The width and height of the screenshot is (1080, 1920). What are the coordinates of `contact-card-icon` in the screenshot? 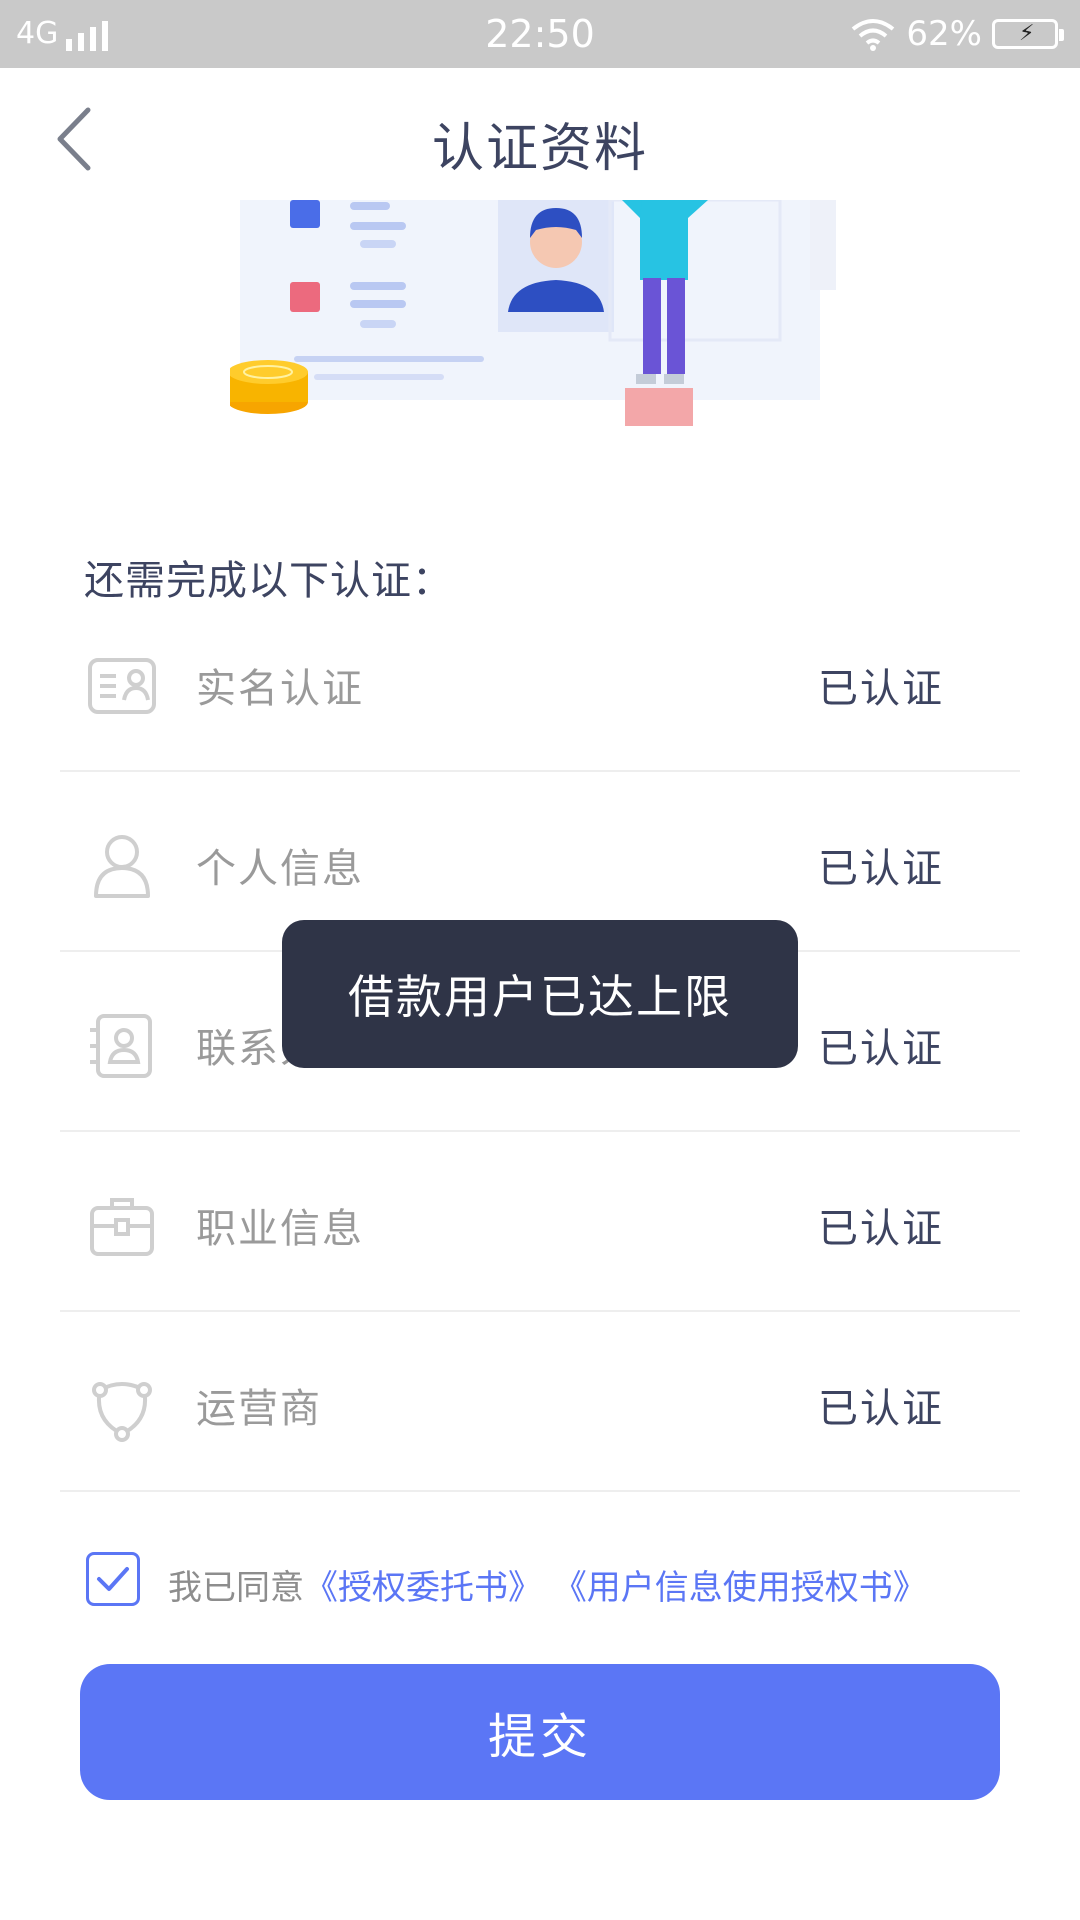 It's located at (121, 1046).